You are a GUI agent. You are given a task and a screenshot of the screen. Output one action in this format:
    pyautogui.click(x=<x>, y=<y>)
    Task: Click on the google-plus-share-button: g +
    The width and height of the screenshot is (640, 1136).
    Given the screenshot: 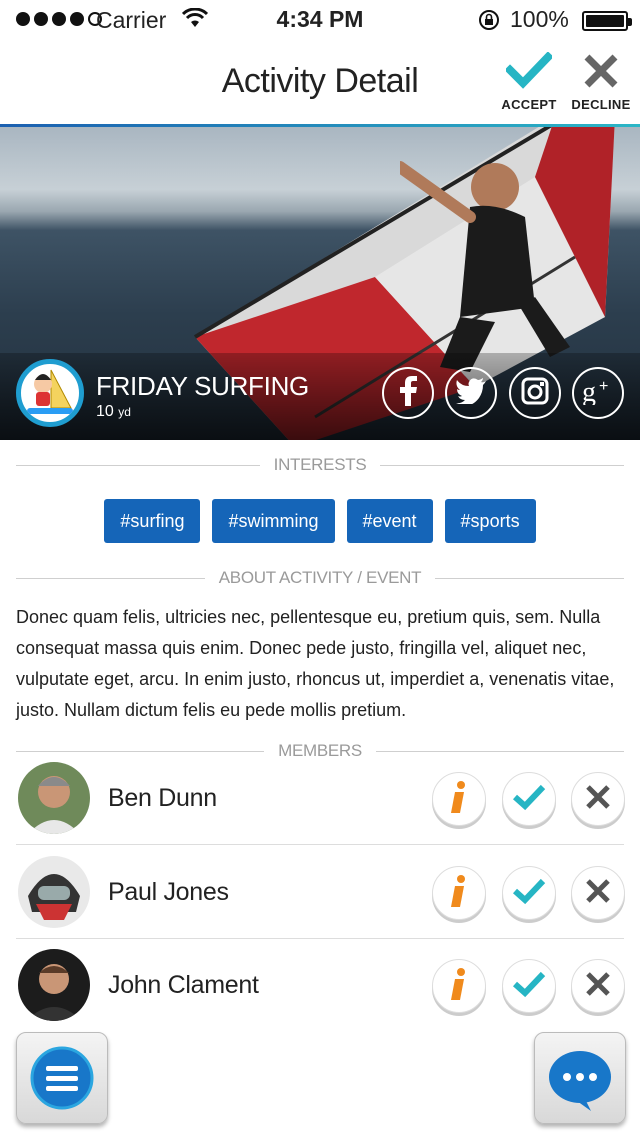 What is the action you would take?
    pyautogui.click(x=598, y=393)
    